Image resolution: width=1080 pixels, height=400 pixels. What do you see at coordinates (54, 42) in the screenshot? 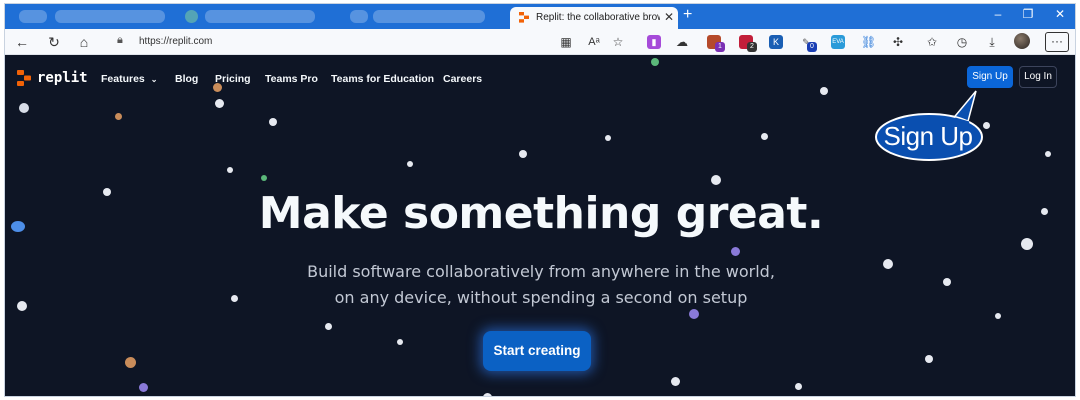
I see `refresh-icon: ↻` at bounding box center [54, 42].